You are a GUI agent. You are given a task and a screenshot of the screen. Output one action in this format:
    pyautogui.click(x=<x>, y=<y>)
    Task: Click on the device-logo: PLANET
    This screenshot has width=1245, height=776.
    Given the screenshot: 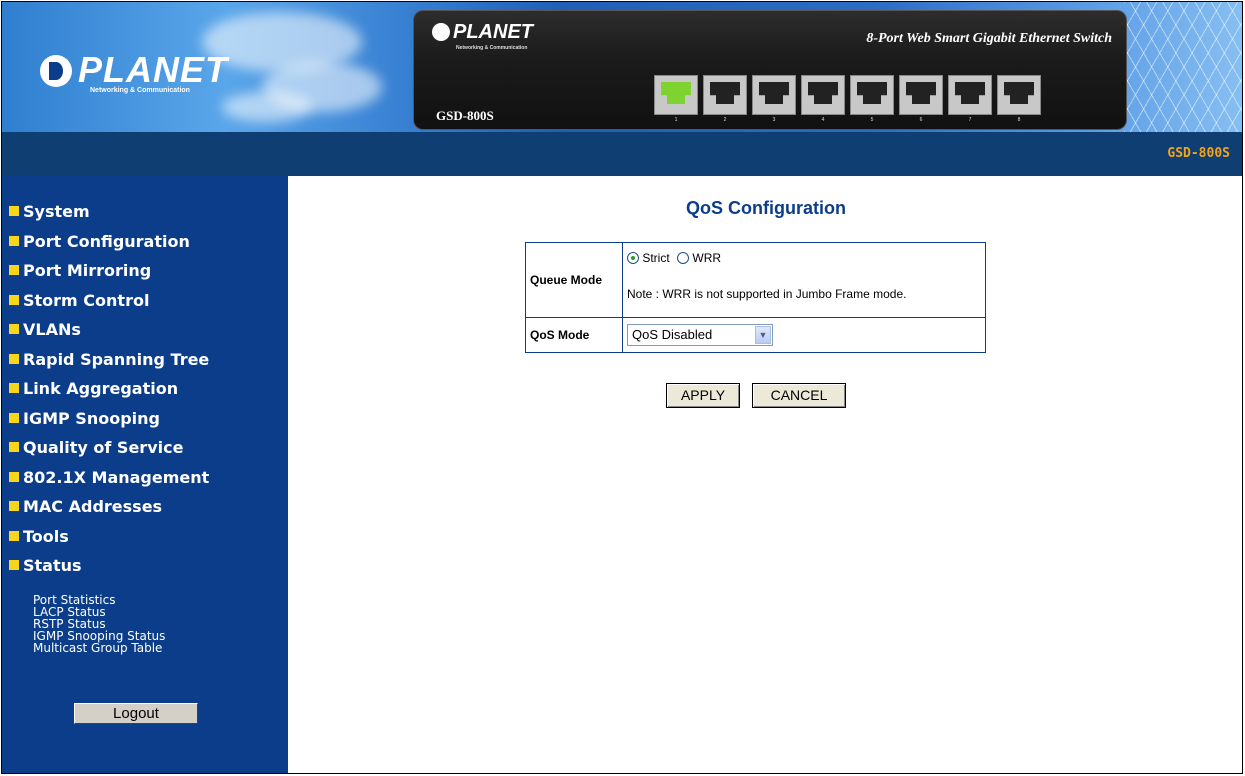 What is the action you would take?
    pyautogui.click(x=482, y=32)
    